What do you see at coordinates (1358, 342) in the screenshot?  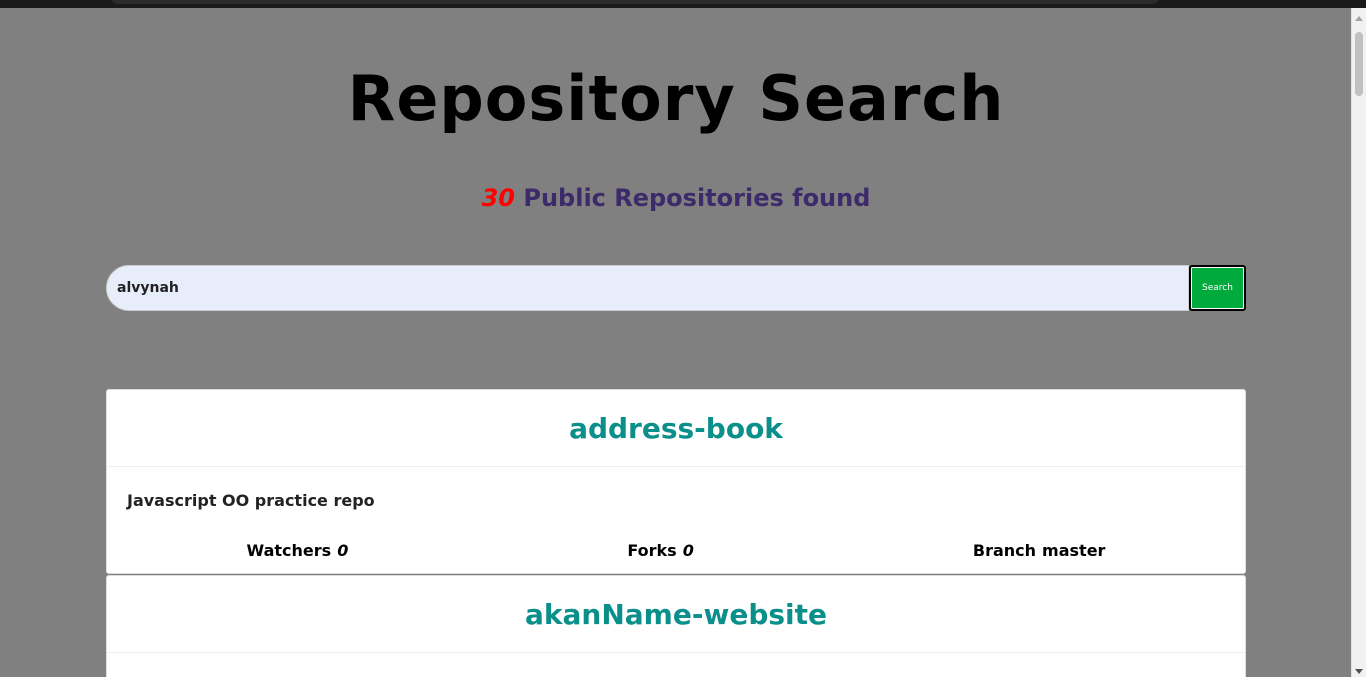 I see `page-scrollbar` at bounding box center [1358, 342].